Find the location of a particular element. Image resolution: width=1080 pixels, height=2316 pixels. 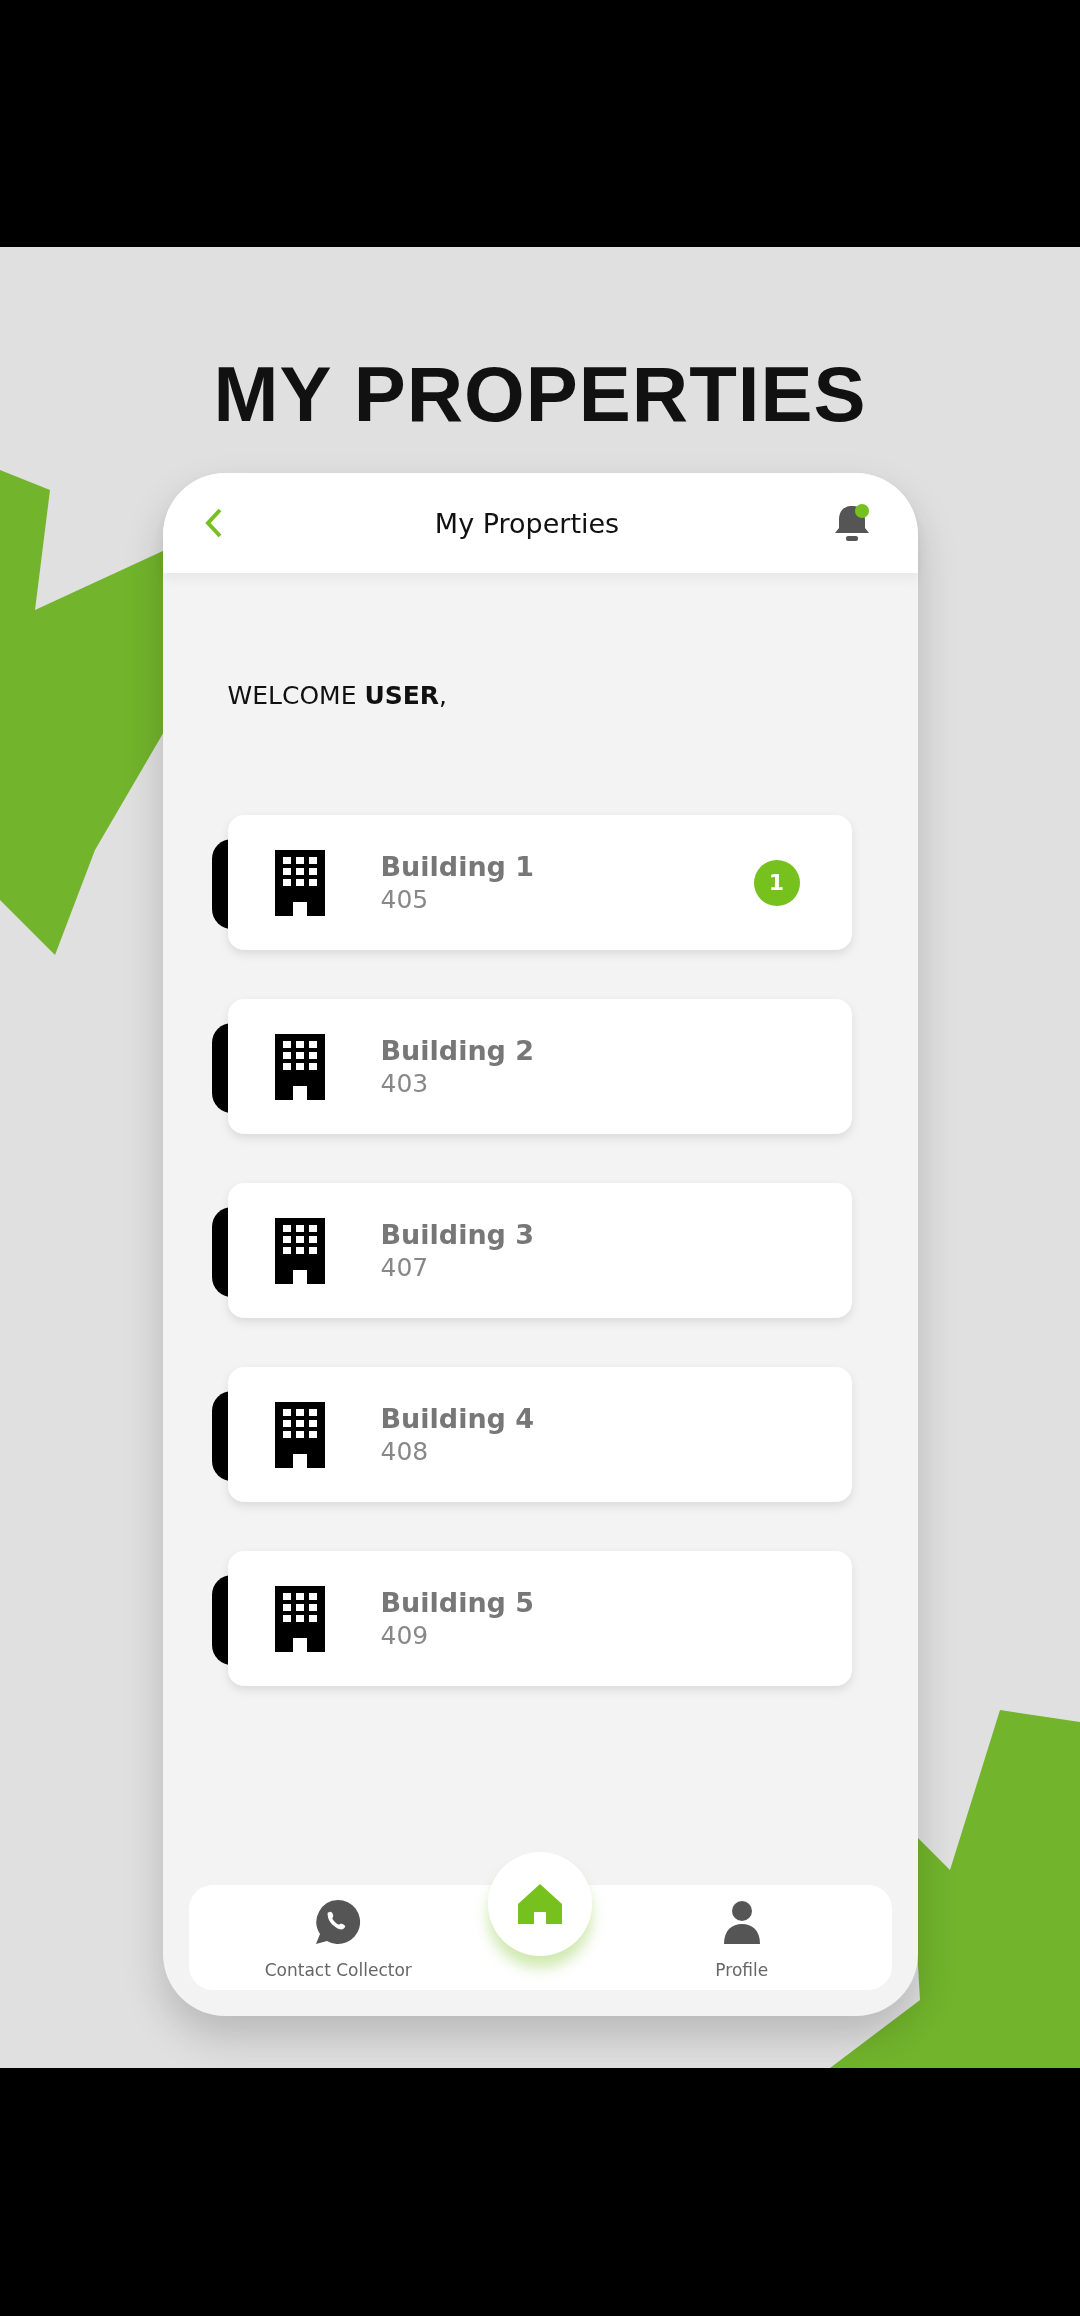

count-badge: 1 is located at coordinates (776, 882).